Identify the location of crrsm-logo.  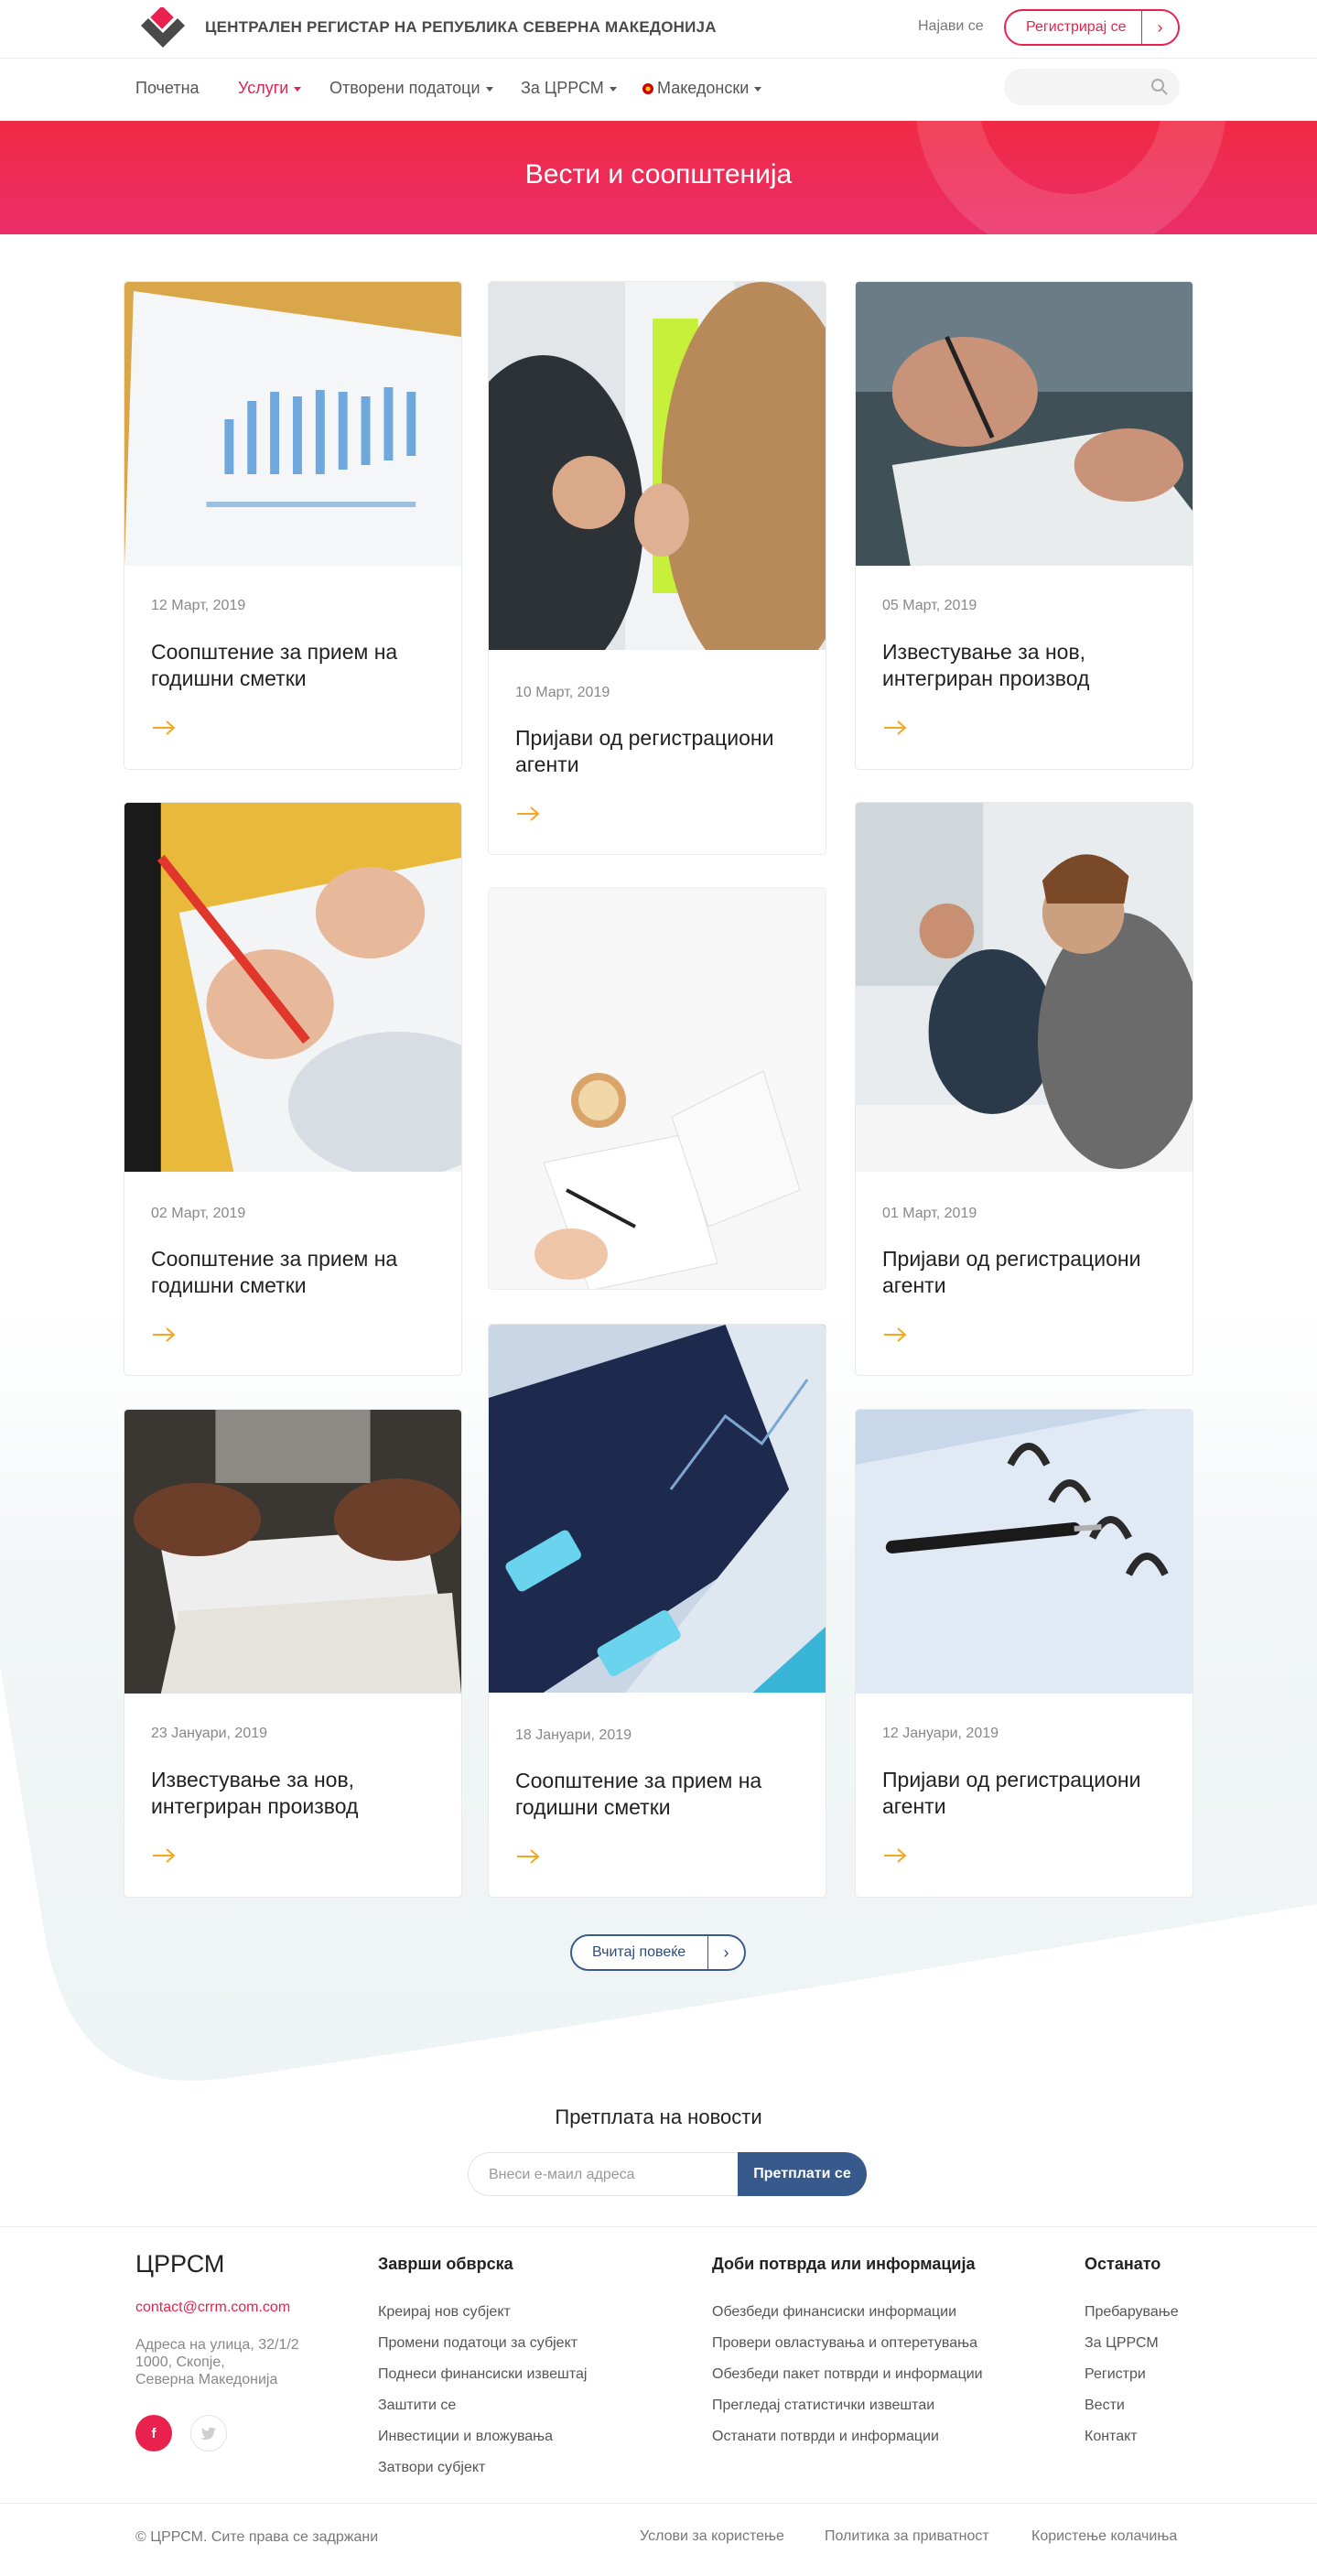
(162, 28).